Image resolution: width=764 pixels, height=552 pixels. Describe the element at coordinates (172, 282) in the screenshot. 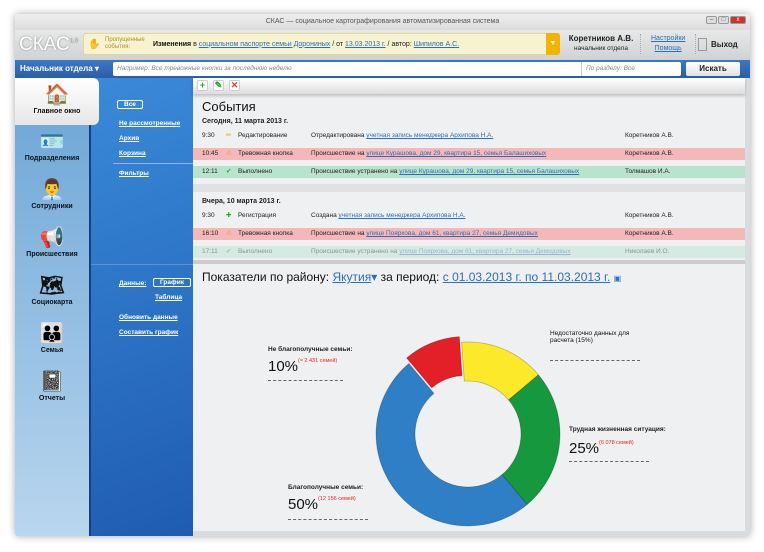

I see `view-chart-tab: График` at that location.